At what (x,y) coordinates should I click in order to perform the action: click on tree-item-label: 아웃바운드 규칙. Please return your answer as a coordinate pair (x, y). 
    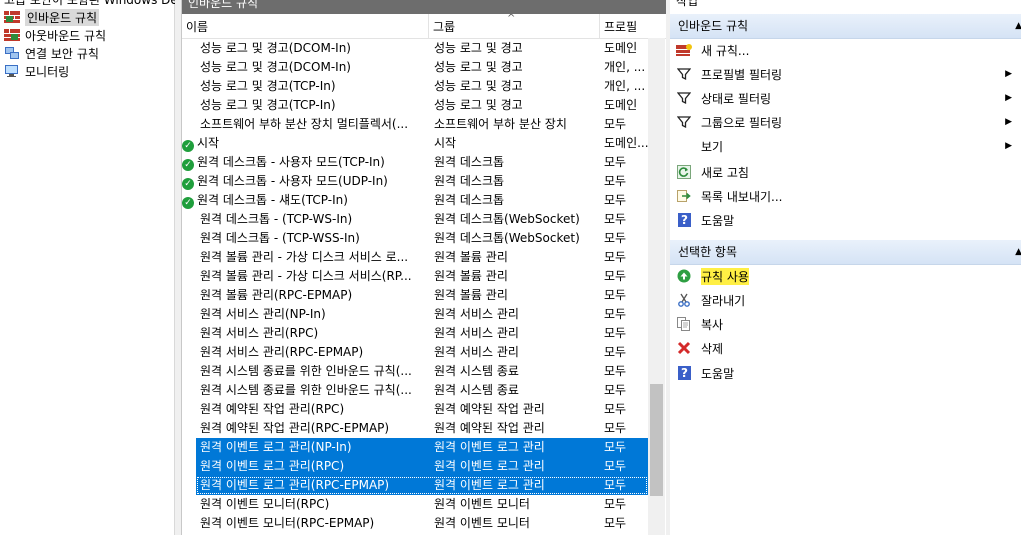
    Looking at the image, I should click on (66, 35).